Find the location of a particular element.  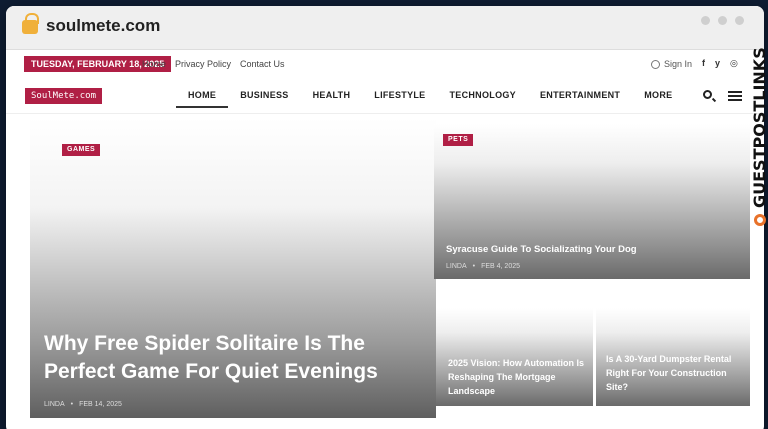

category-badge: GAMES is located at coordinates (81, 150).